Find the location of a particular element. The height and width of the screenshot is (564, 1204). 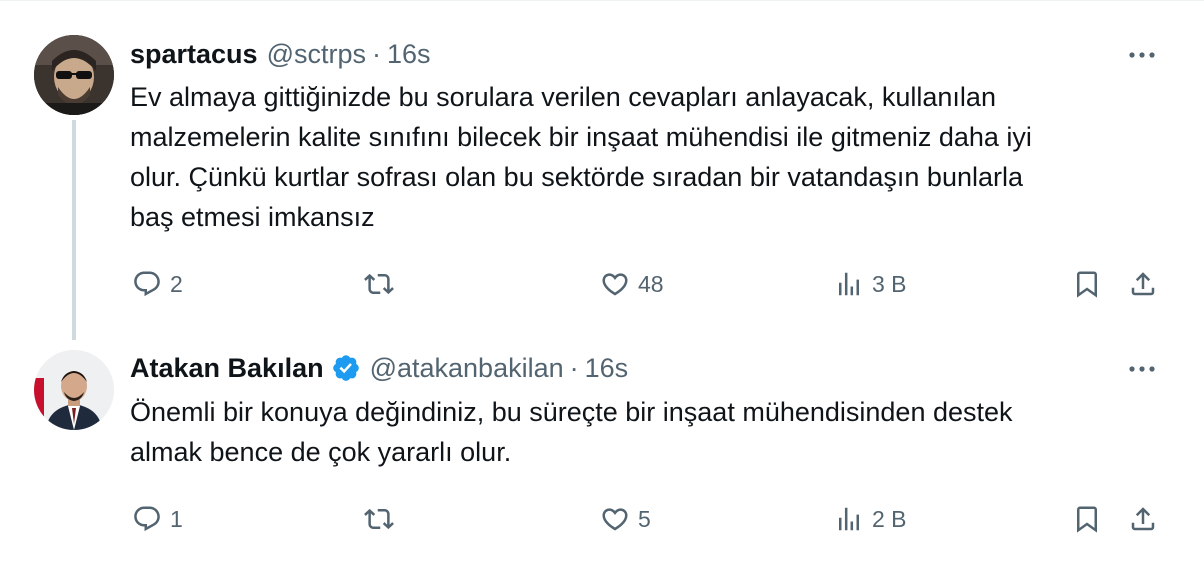

like-button: 48 is located at coordinates (632, 284).